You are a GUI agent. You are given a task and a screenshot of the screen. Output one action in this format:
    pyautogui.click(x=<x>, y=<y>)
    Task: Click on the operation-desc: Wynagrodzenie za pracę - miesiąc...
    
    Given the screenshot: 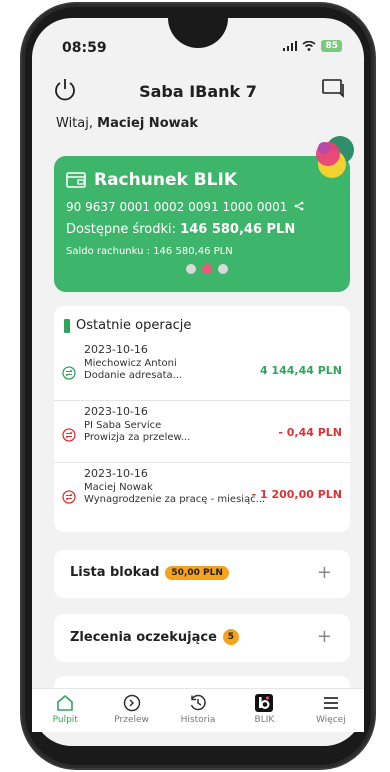 What is the action you would take?
    pyautogui.click(x=175, y=499)
    